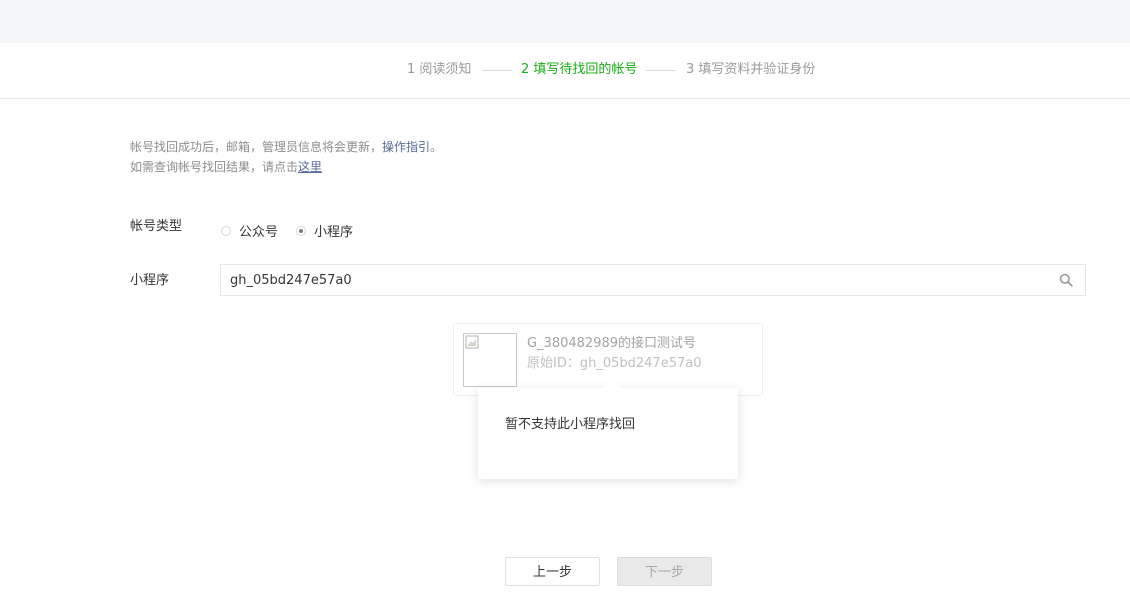  Describe the element at coordinates (472, 342) in the screenshot. I see `broken-image-icon` at that location.